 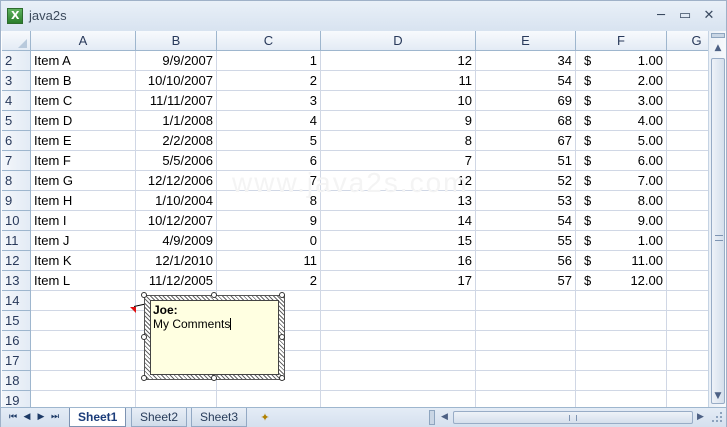 What do you see at coordinates (718, 231) in the screenshot?
I see `vertical-scroll-thumb` at bounding box center [718, 231].